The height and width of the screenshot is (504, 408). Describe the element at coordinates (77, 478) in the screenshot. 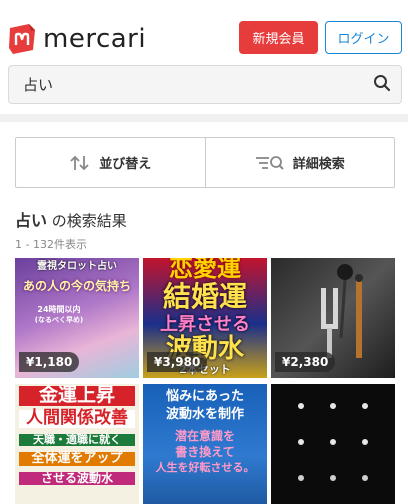

I see `product-title-line: させる波動水` at that location.